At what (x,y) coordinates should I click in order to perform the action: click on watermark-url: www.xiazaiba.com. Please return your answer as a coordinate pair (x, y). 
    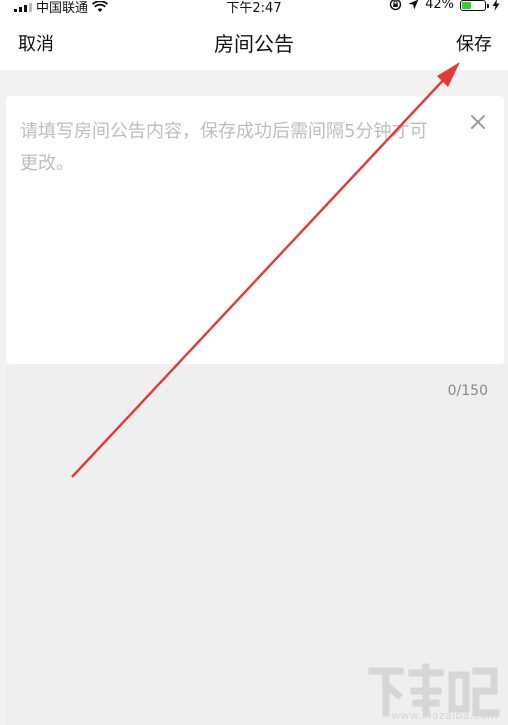
    Looking at the image, I should click on (444, 715).